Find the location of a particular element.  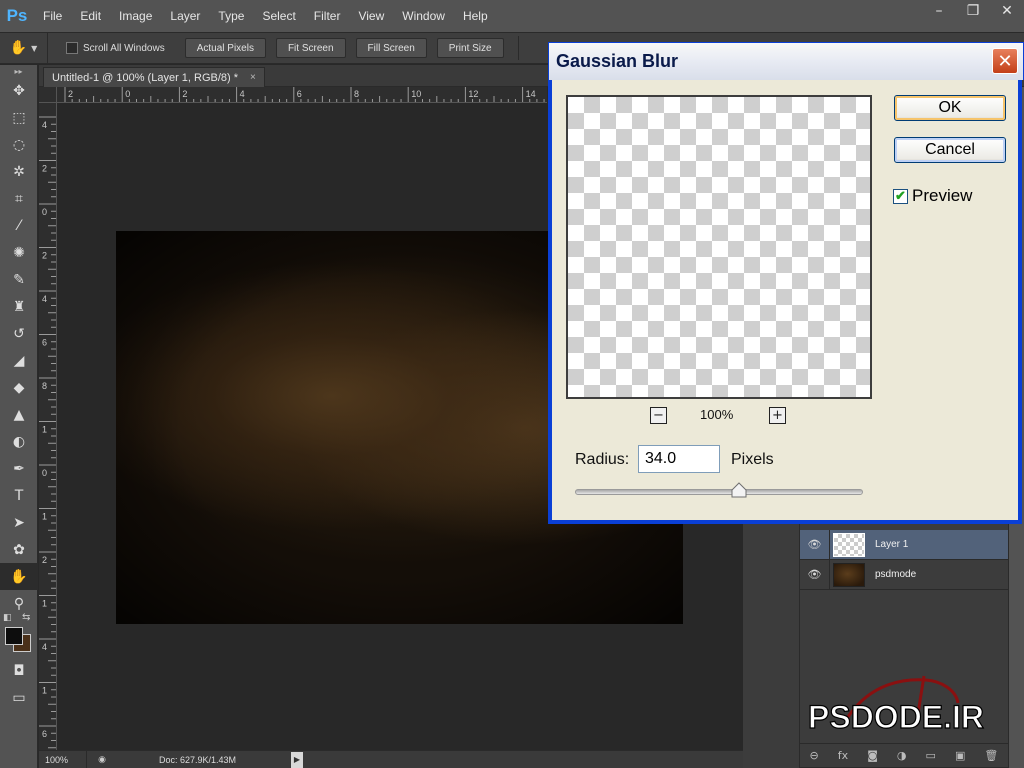

tool-list: ✥ ⬚ ◌ ✲ ⌗ ⁄ ✺ ✎ ♜ ↺ ◢ ◆ ▲ ◐ ✒ T ➤ ✿ ✋ ⚲ is located at coordinates (19, 347).